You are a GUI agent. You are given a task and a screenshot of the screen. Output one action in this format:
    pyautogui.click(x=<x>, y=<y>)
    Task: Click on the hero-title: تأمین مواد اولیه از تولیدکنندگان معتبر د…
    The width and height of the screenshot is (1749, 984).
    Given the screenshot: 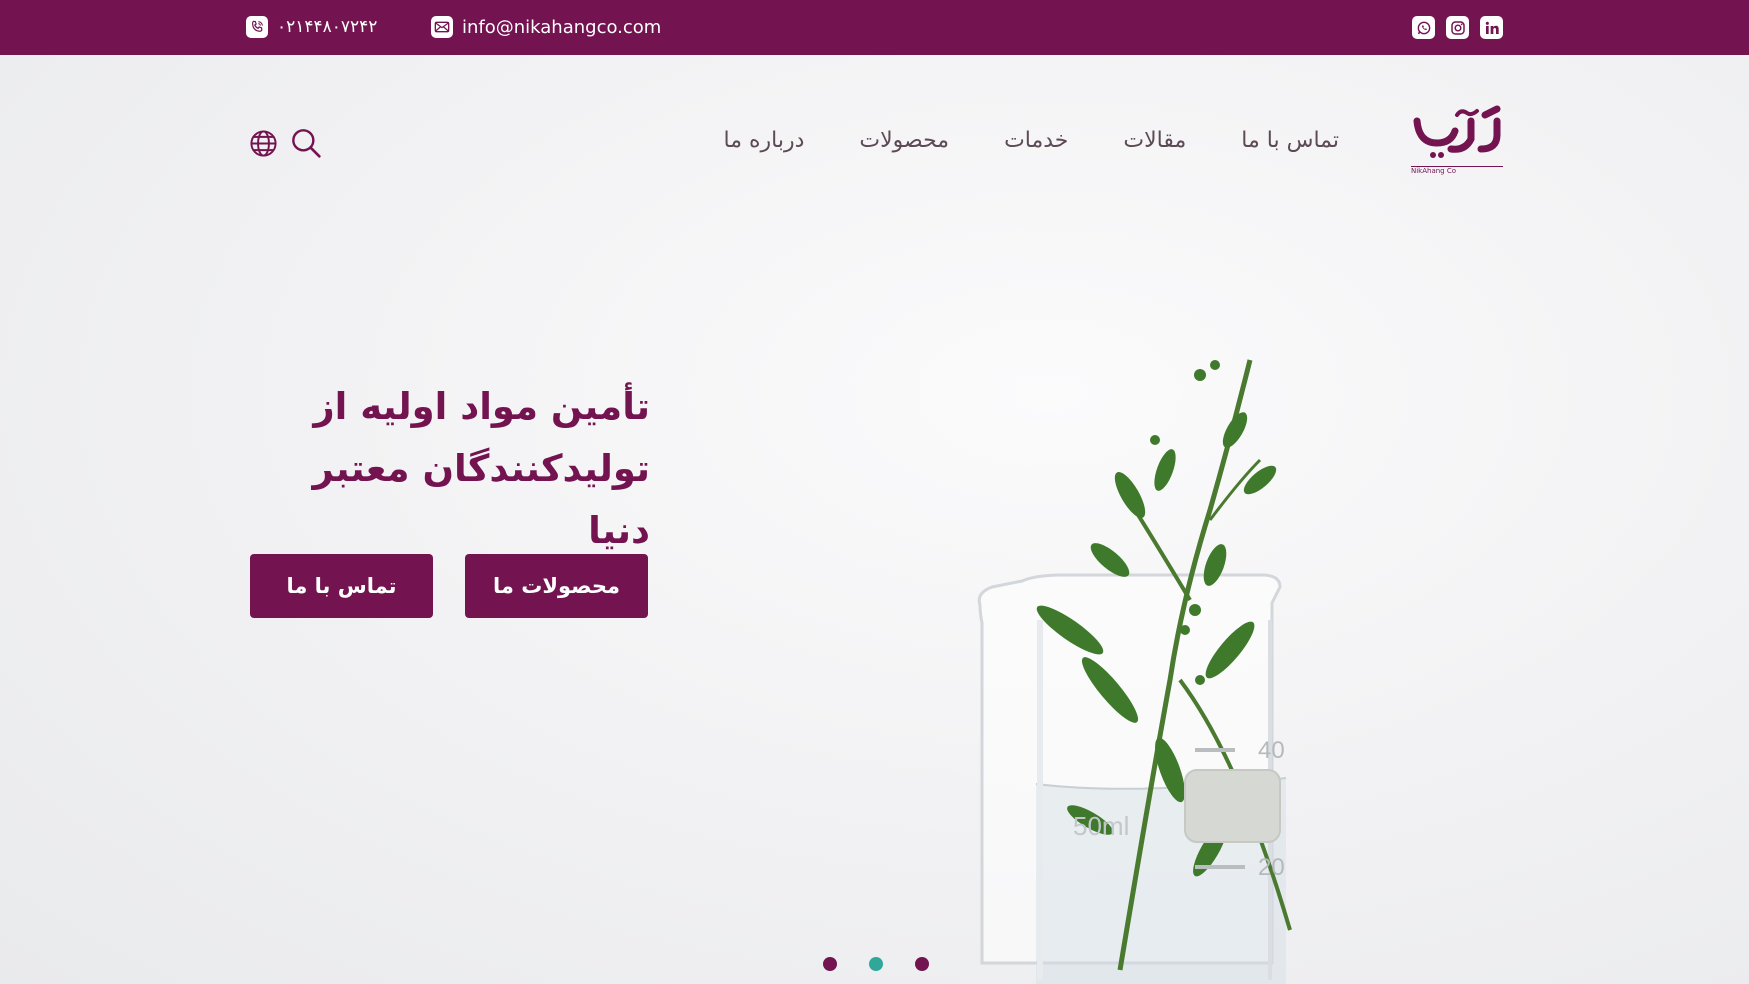 What is the action you would take?
    pyautogui.click(x=448, y=469)
    